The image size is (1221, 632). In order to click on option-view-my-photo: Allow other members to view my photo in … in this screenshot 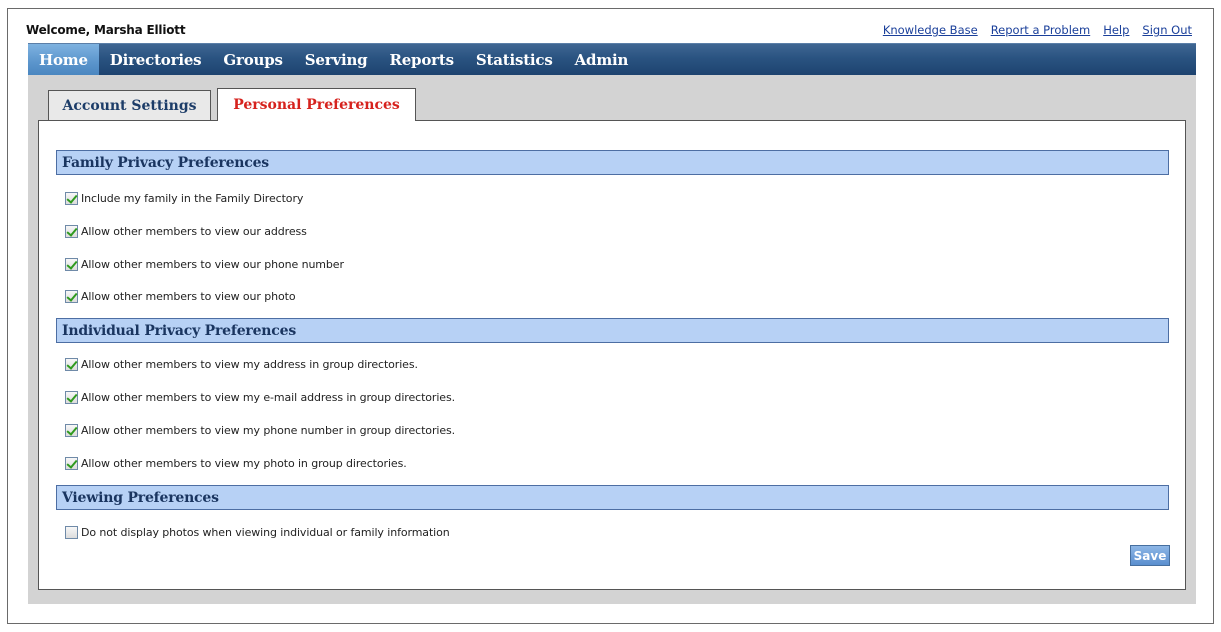, I will do `click(236, 463)`.